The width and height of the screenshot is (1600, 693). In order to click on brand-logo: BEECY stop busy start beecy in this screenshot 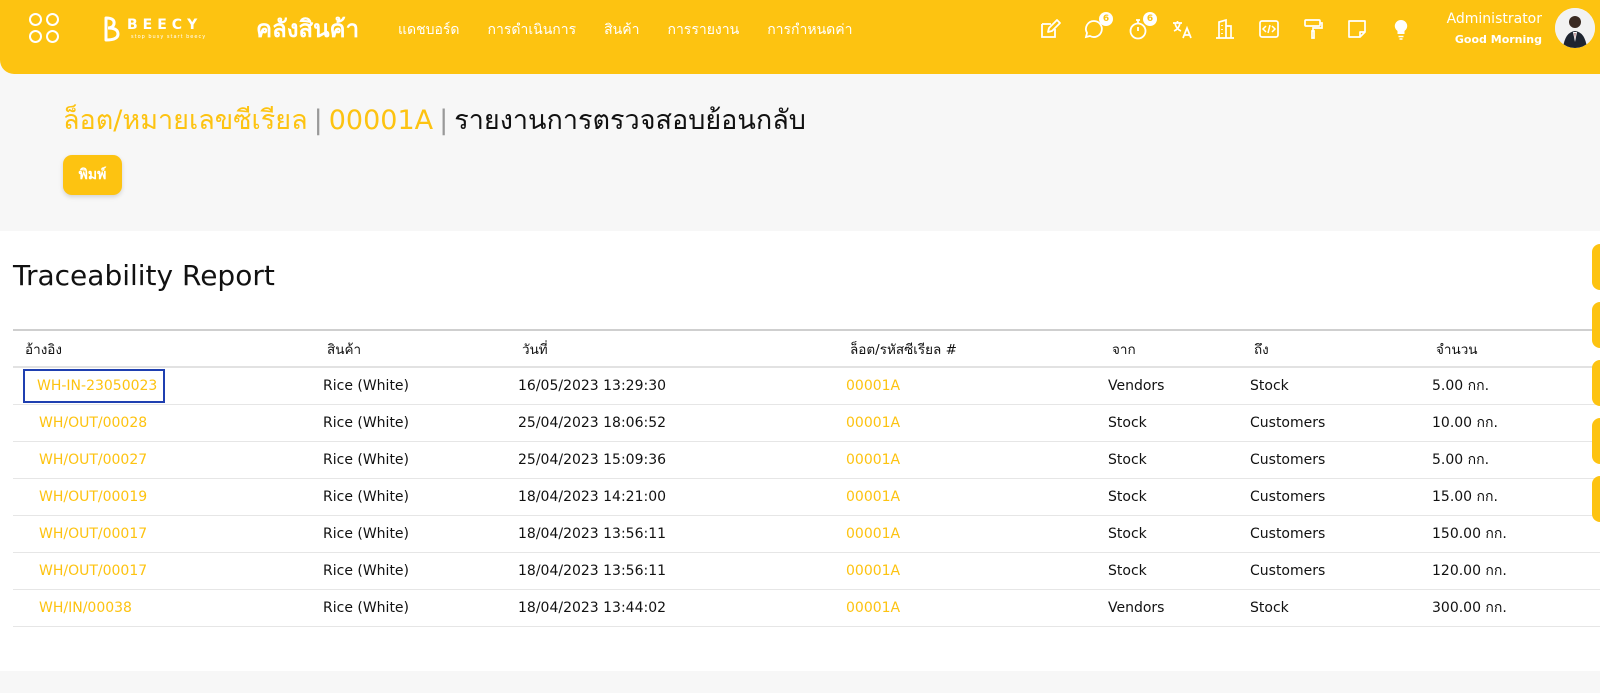, I will do `click(164, 29)`.